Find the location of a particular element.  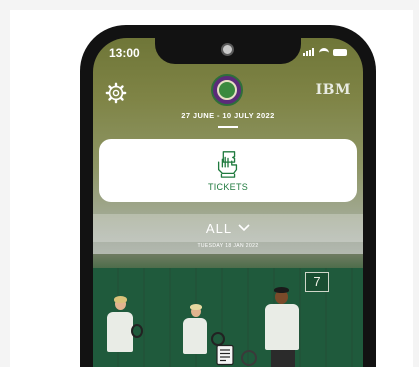

tournament-dates: 27 JUNE - 10 JULY 2022 is located at coordinates (228, 115).